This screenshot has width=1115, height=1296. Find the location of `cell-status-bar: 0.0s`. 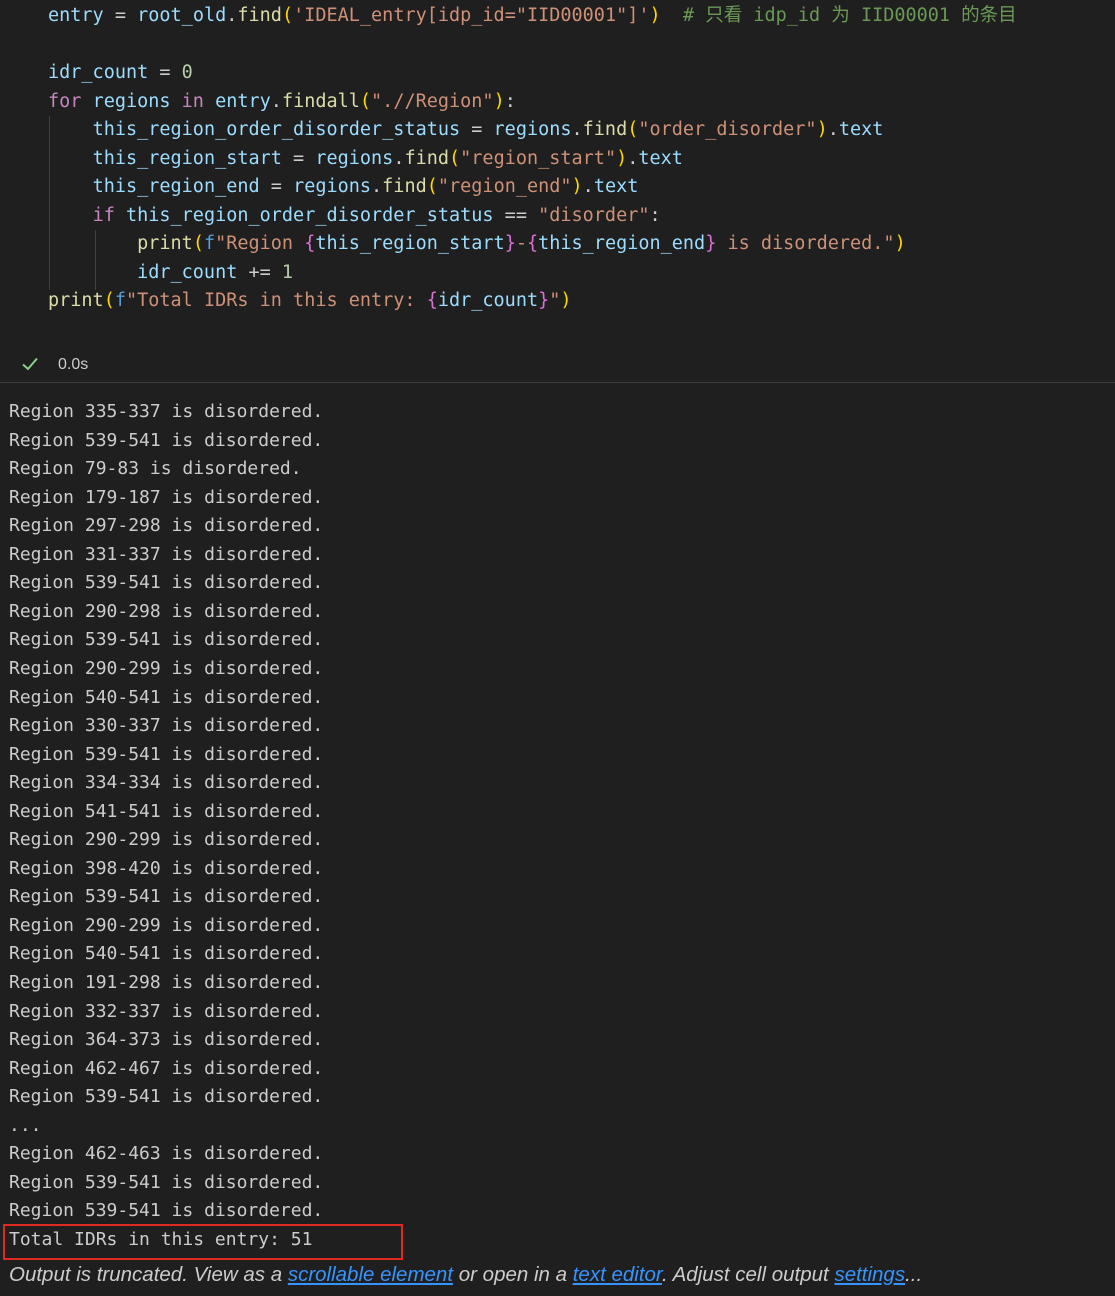

cell-status-bar: 0.0s is located at coordinates (557, 365).